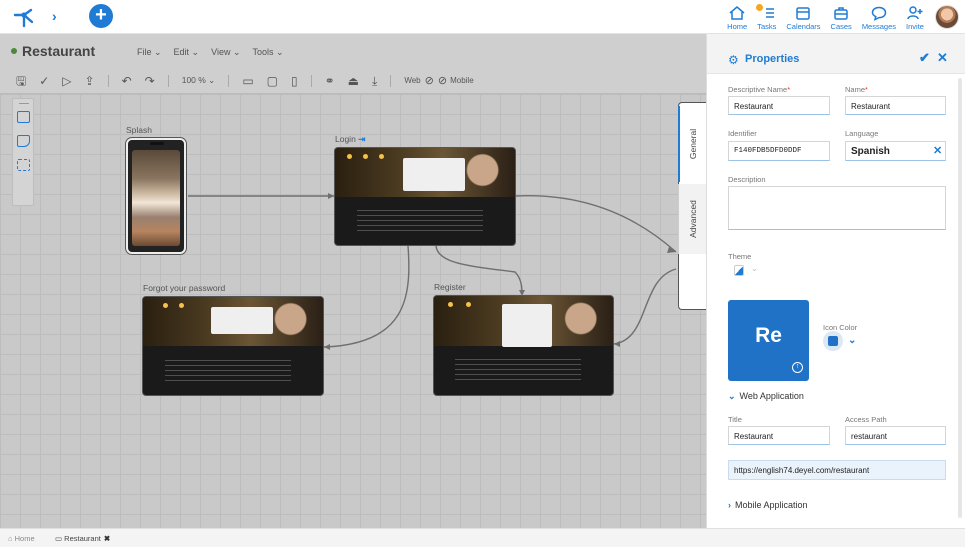 The height and width of the screenshot is (547, 965). Describe the element at coordinates (391, 80) in the screenshot. I see `toolbar-divider` at that location.